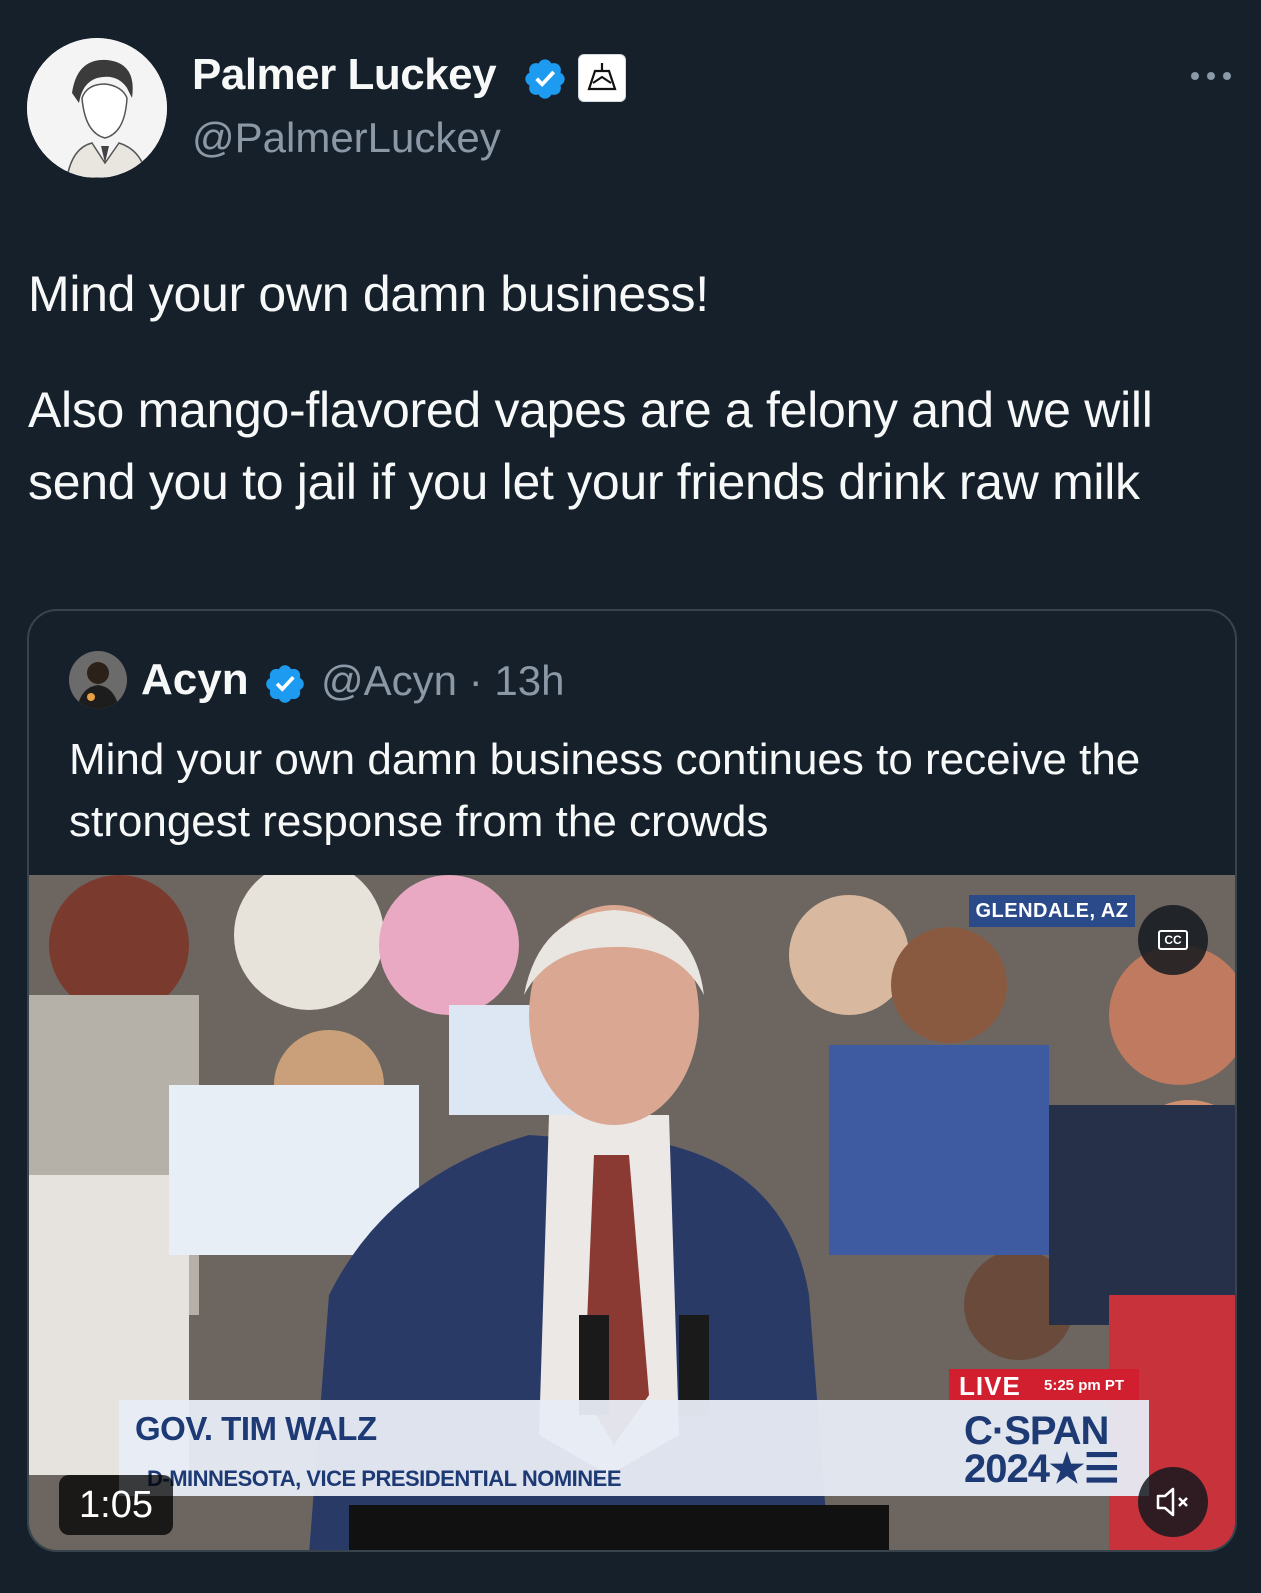  Describe the element at coordinates (1173, 940) in the screenshot. I see `closed-captions-icon: CC` at that location.